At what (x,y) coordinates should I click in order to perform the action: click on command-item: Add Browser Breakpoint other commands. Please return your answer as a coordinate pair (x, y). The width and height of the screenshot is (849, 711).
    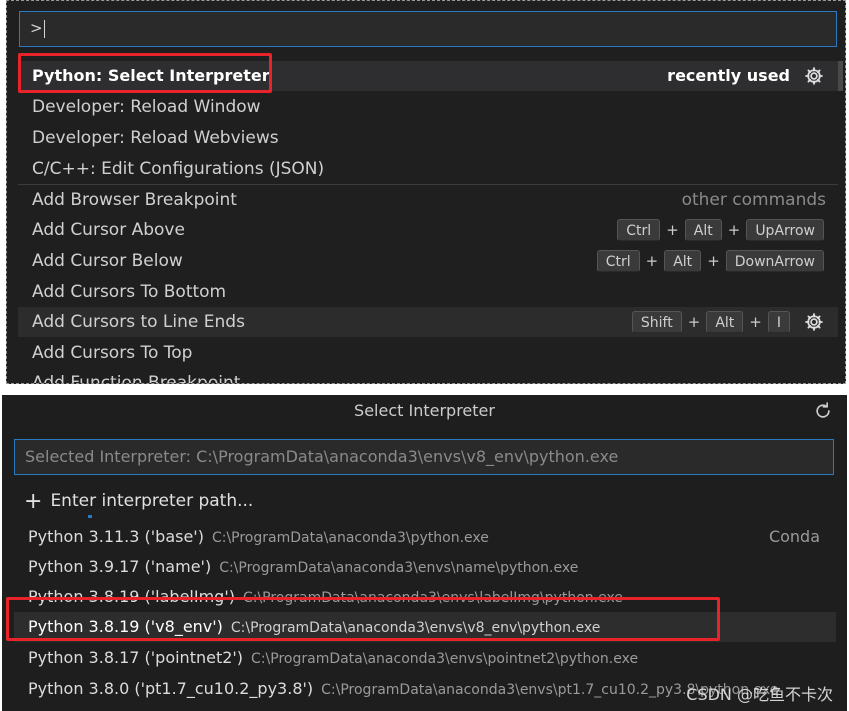
    Looking at the image, I should click on (428, 200).